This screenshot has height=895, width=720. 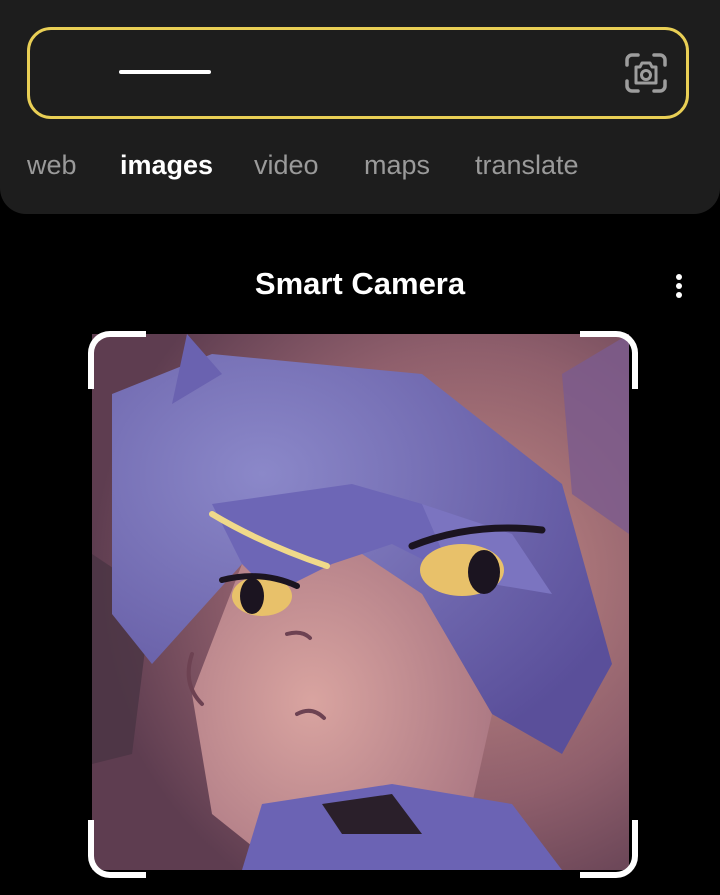 I want to click on more-vertical-icon, so click(x=679, y=277).